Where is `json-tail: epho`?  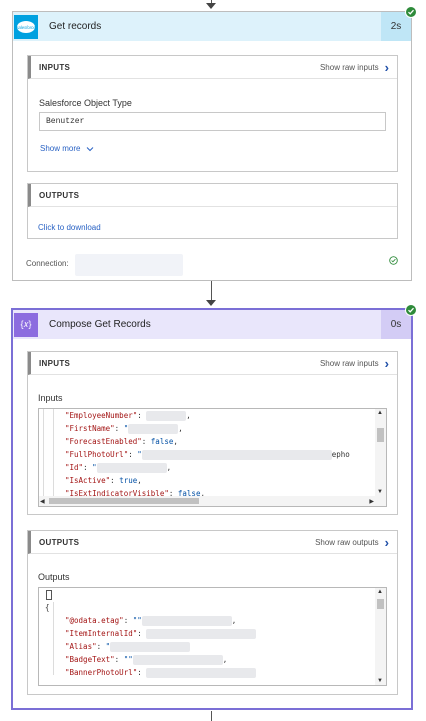 json-tail: epho is located at coordinates (340, 454).